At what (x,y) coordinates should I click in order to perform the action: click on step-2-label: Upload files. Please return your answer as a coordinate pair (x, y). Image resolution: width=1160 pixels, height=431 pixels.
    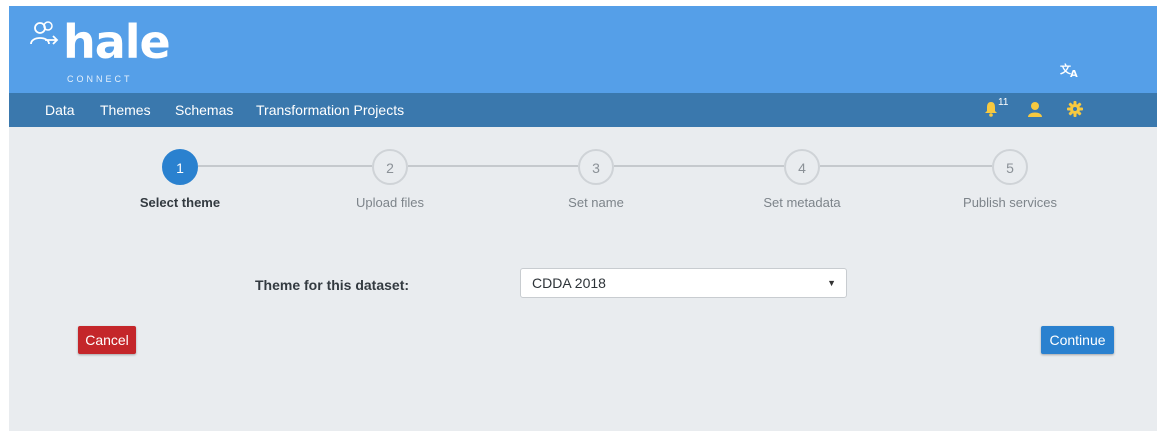
    Looking at the image, I should click on (390, 202).